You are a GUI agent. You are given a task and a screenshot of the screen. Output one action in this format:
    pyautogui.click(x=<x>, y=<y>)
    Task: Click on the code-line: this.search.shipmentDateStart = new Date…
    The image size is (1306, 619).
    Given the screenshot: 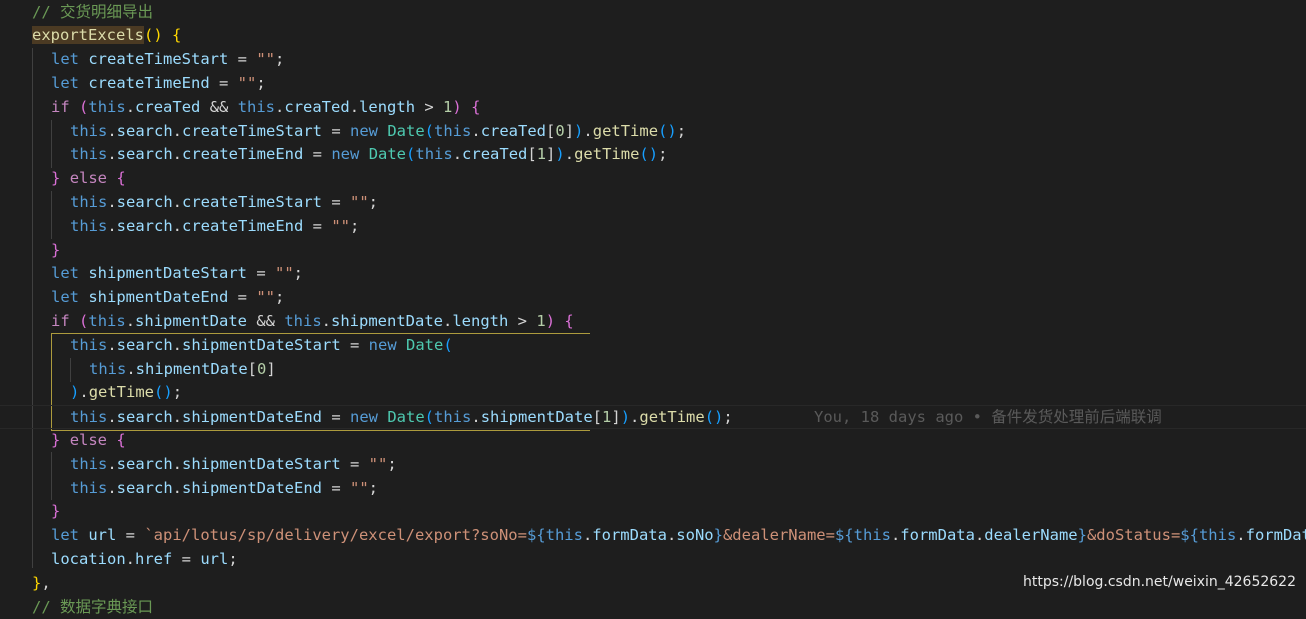 What is the action you would take?
    pyautogui.click(x=653, y=346)
    